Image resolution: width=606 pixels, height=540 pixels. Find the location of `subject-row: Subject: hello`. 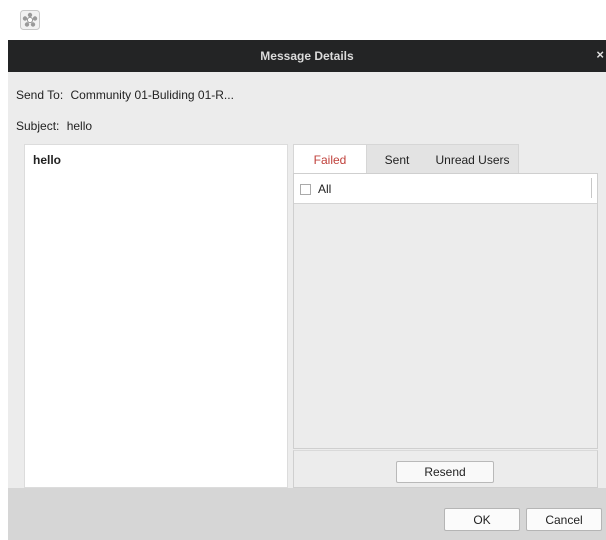

subject-row: Subject: hello is located at coordinates (54, 126).